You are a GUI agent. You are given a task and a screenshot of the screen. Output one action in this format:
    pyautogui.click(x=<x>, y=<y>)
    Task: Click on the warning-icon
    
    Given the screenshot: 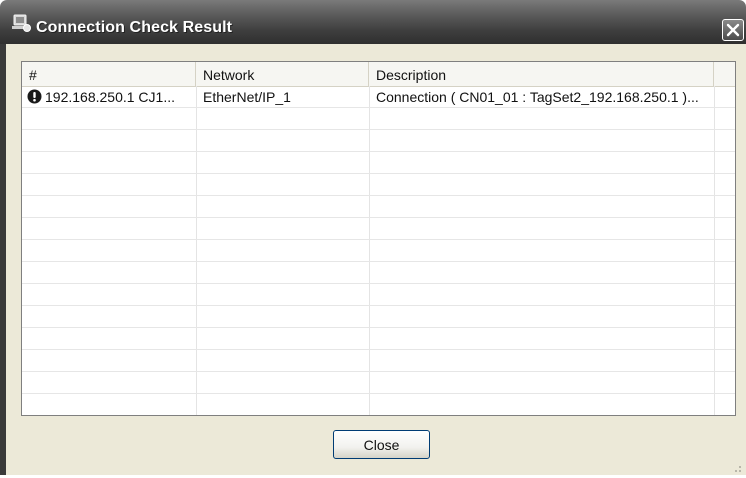 What is the action you would take?
    pyautogui.click(x=34, y=96)
    